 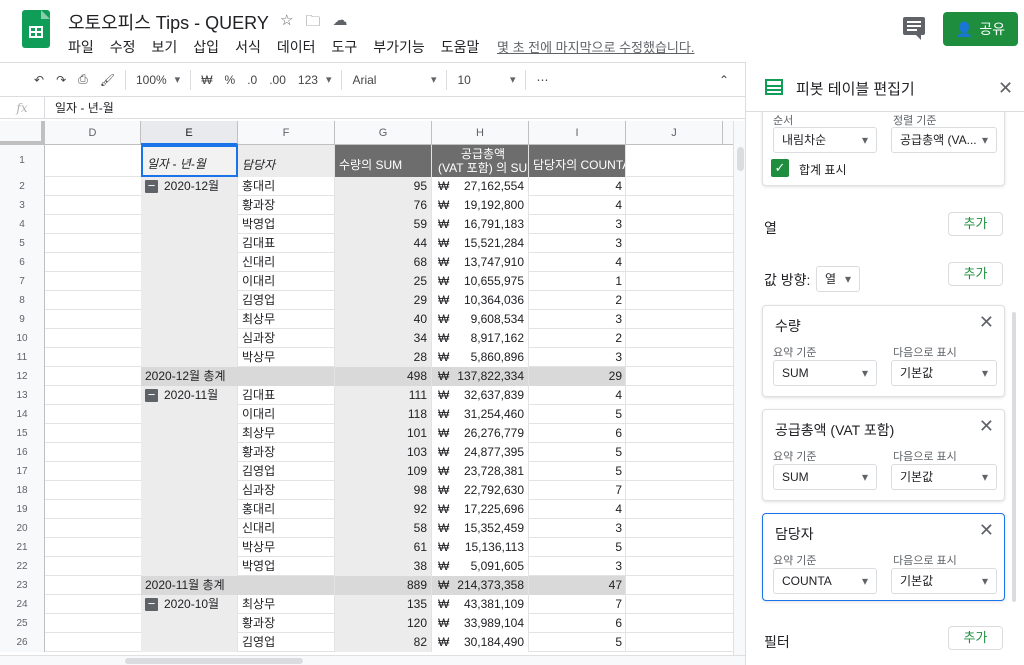 What do you see at coordinates (347, 47) in the screenshot?
I see `menu-tools: 도구` at bounding box center [347, 47].